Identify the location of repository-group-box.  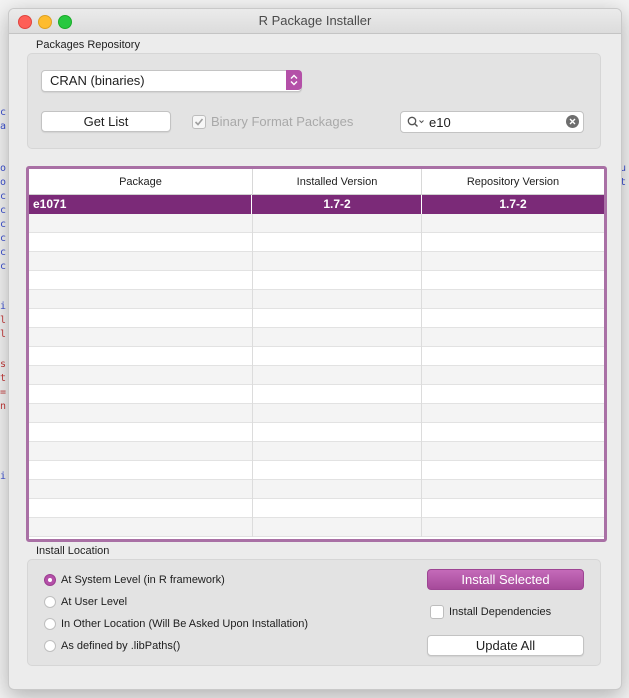
(314, 101).